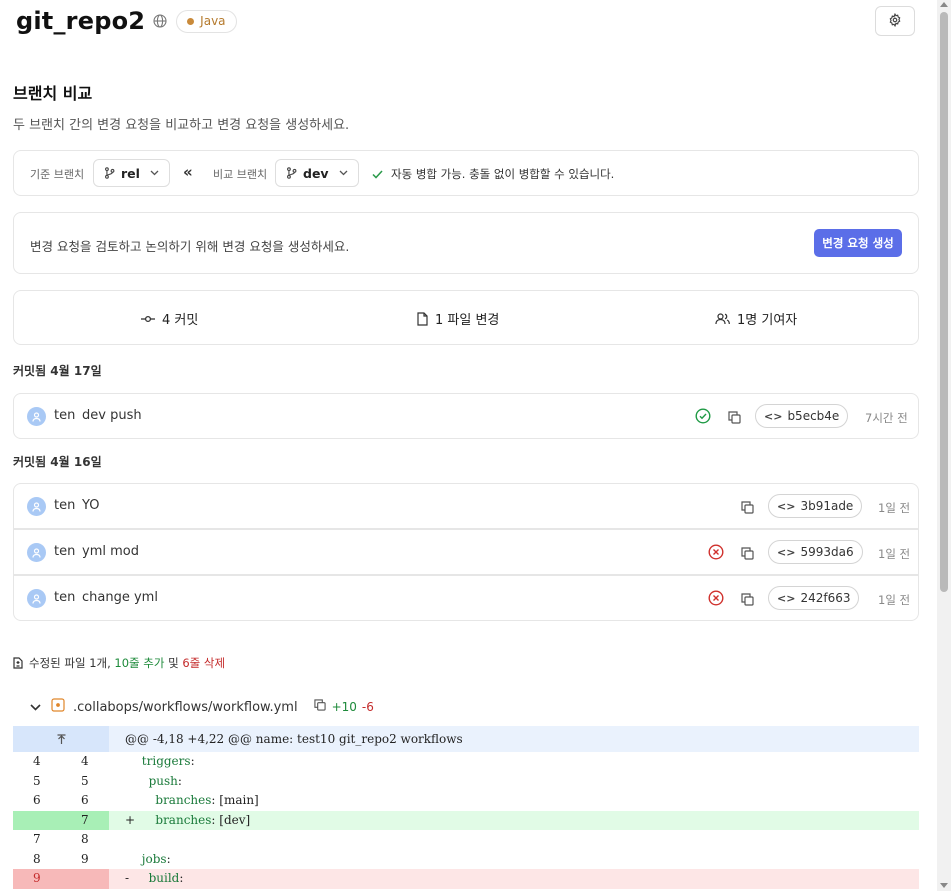  Describe the element at coordinates (85, 860) in the screenshot. I see `new-line-number: 9` at that location.